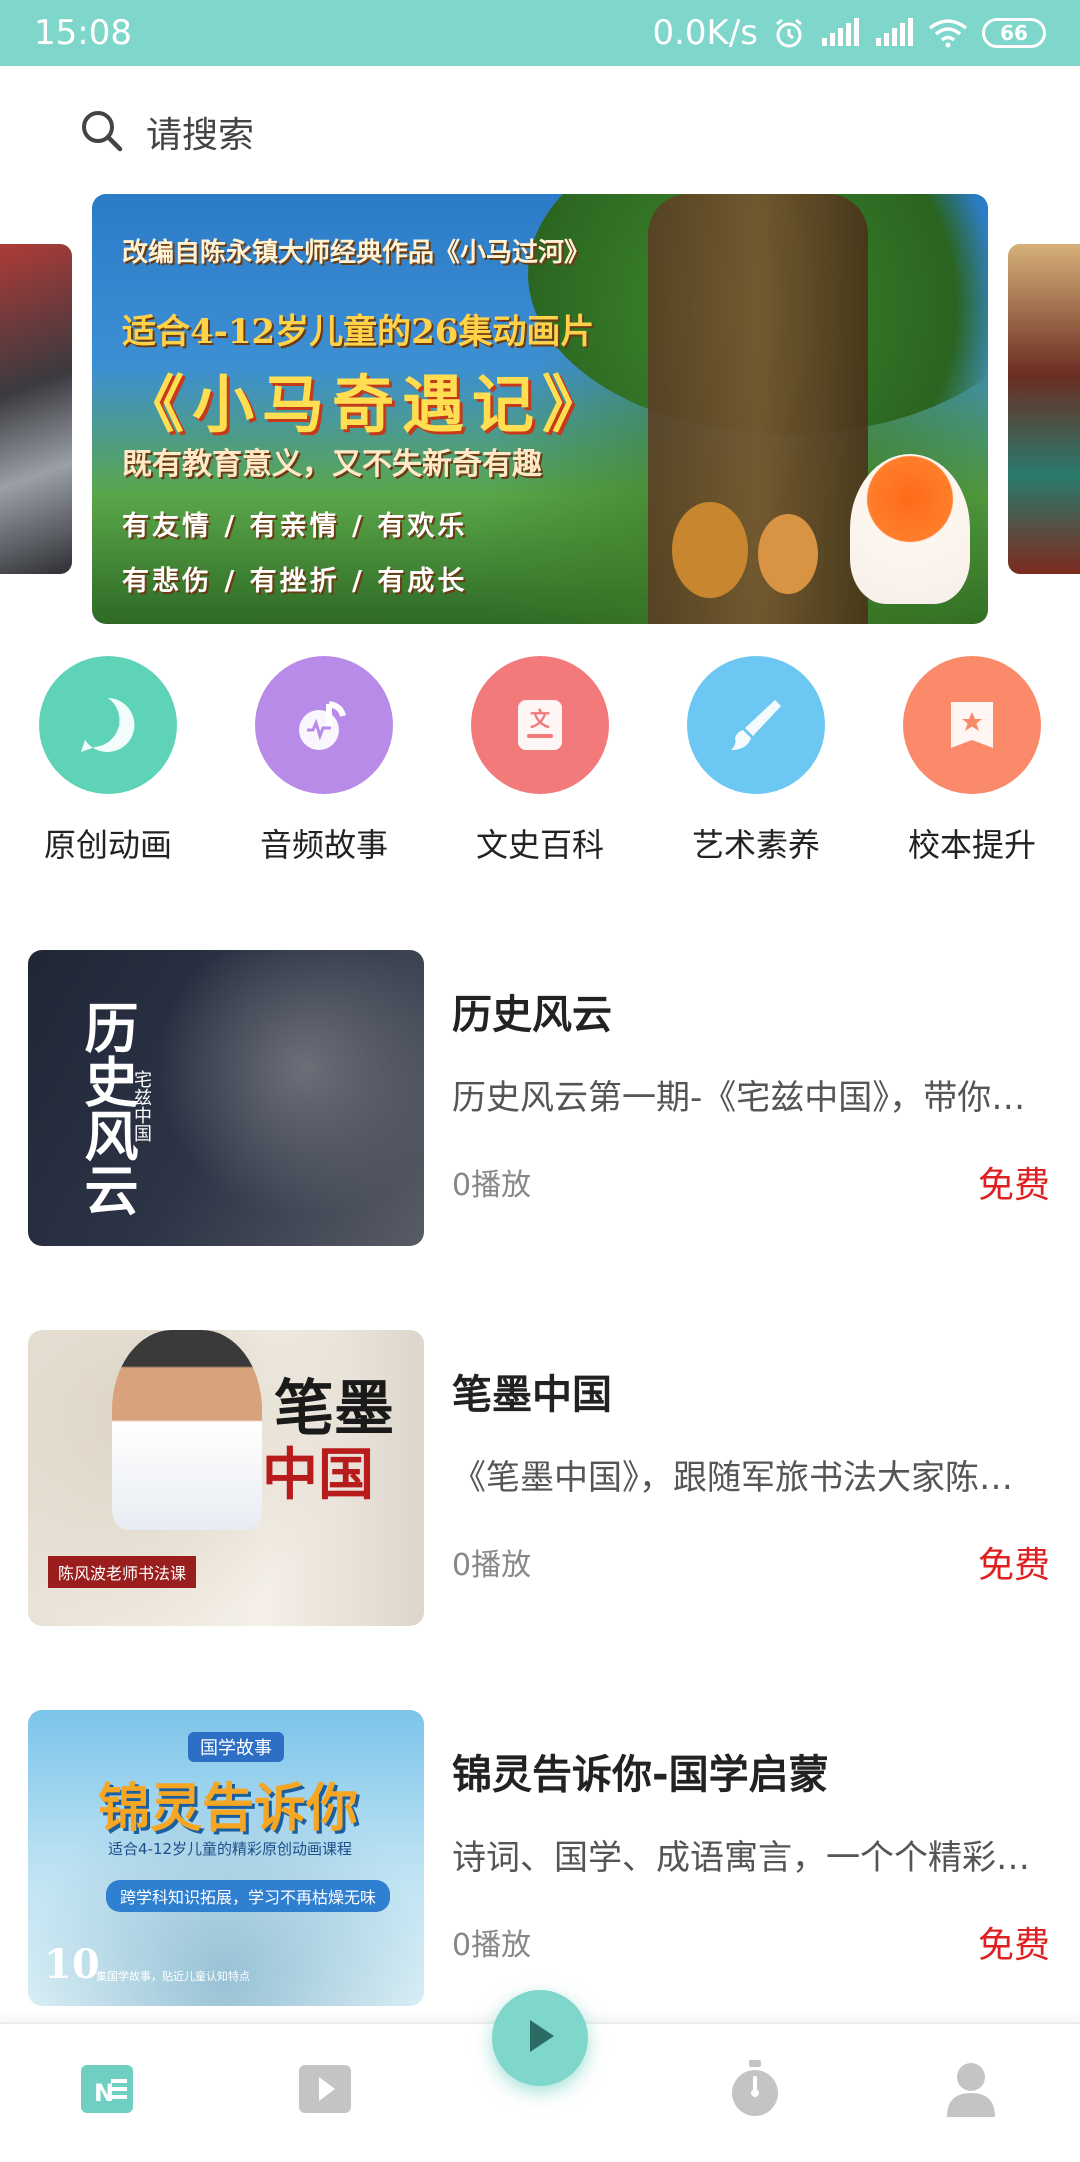  Describe the element at coordinates (248, 1896) in the screenshot. I see `thumbnail-pill: 跨学科知识拓展，学习不再枯燥无味` at that location.